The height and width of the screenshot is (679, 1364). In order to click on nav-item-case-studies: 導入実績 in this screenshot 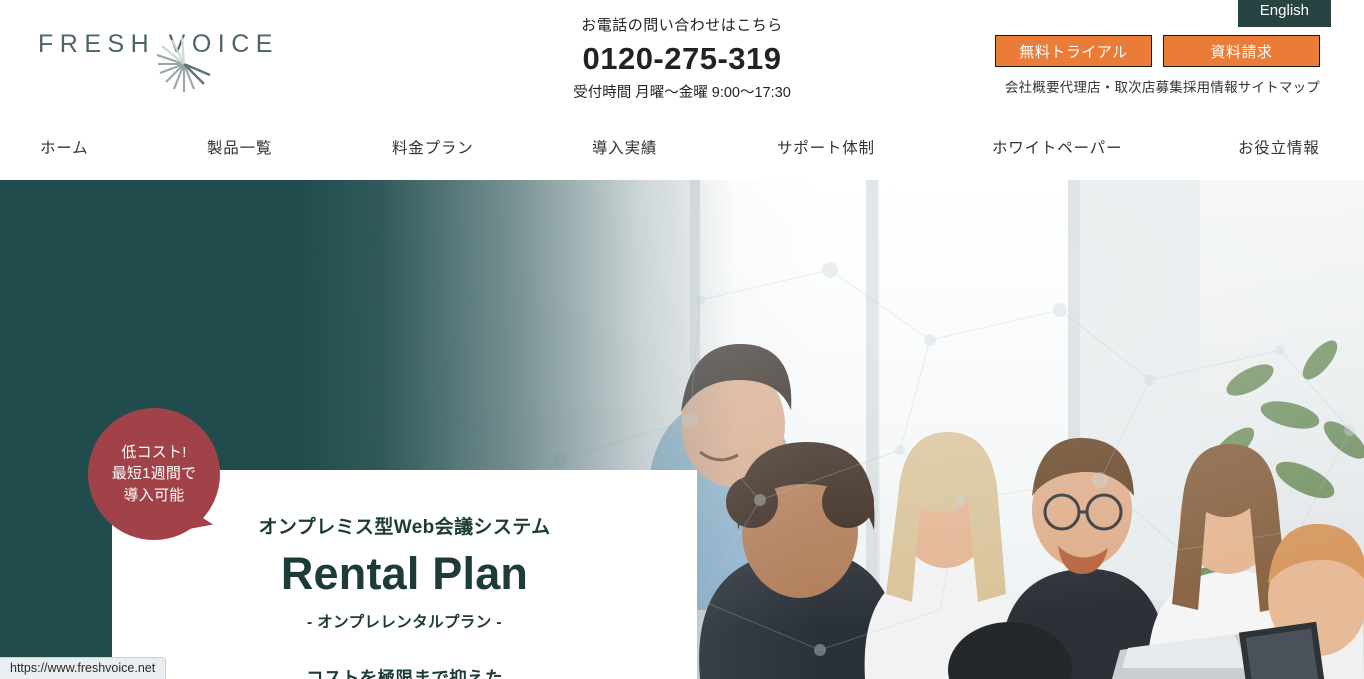, I will do `click(624, 147)`.